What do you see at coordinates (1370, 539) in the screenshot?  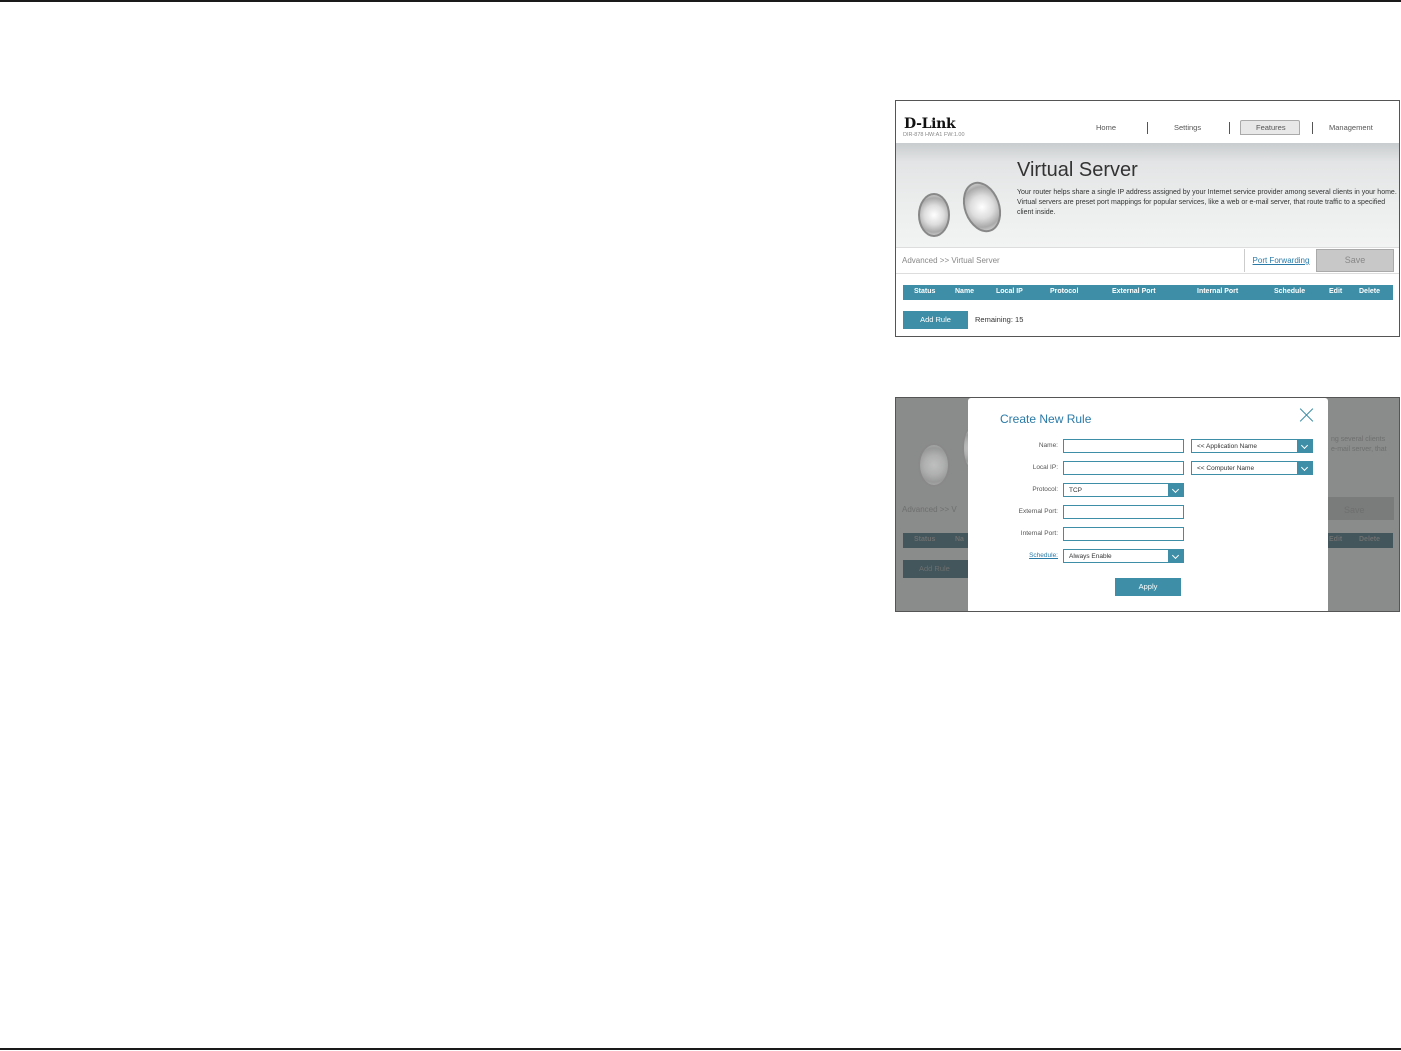 I see `ghost-col-delete: Delete` at bounding box center [1370, 539].